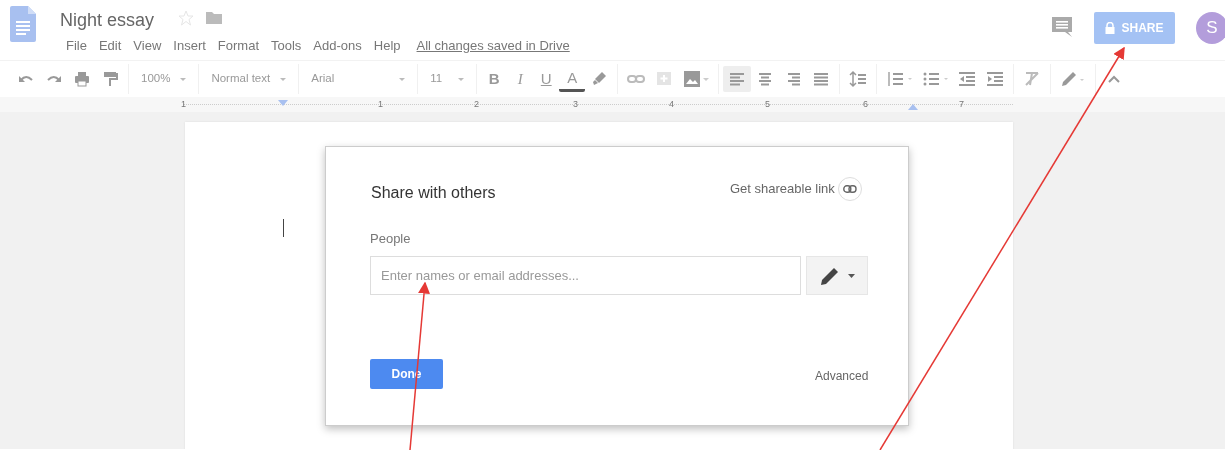  Describe the element at coordinates (390, 239) in the screenshot. I see `field-label: People` at that location.